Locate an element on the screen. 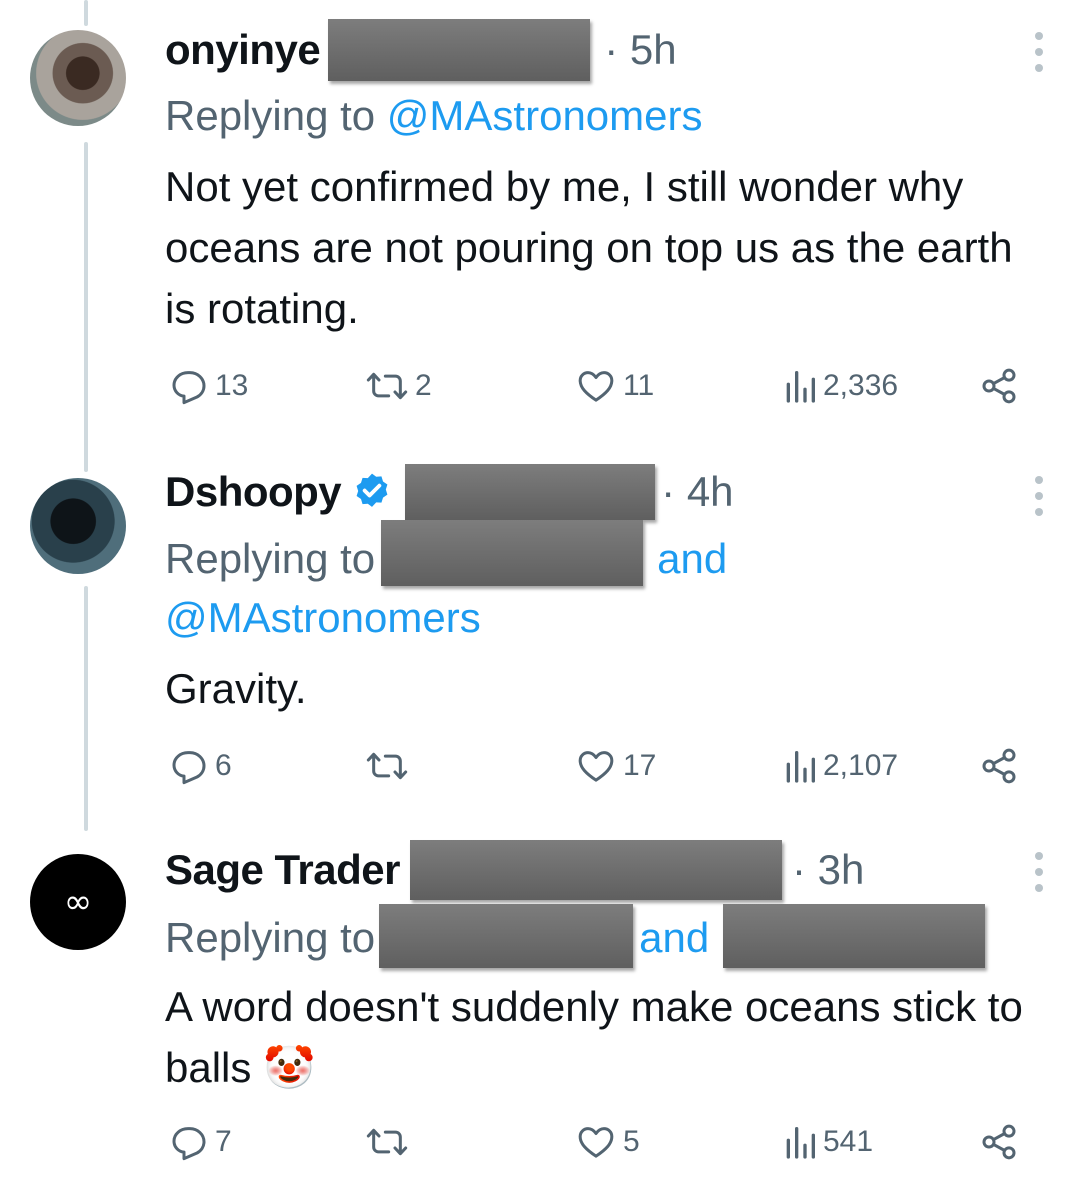 The width and height of the screenshot is (1070, 1200). reply-count: 13 is located at coordinates (232, 385).